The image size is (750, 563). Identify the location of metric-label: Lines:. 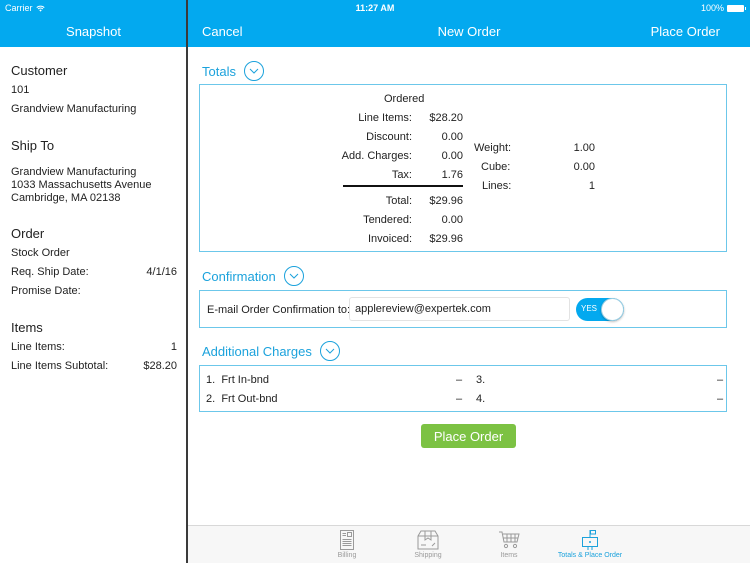
(497, 186).